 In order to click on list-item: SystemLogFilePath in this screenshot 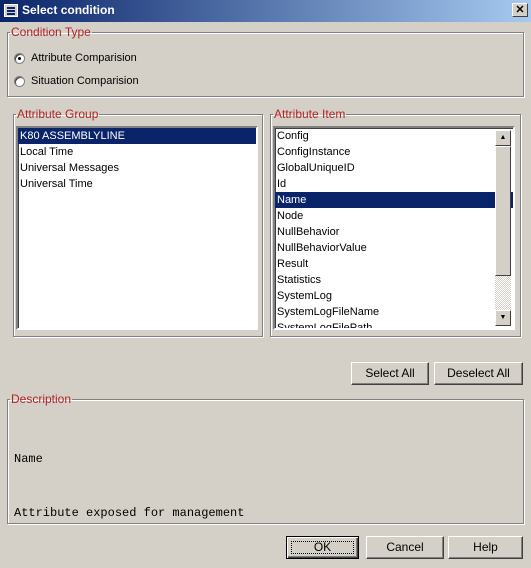, I will do `click(394, 324)`.